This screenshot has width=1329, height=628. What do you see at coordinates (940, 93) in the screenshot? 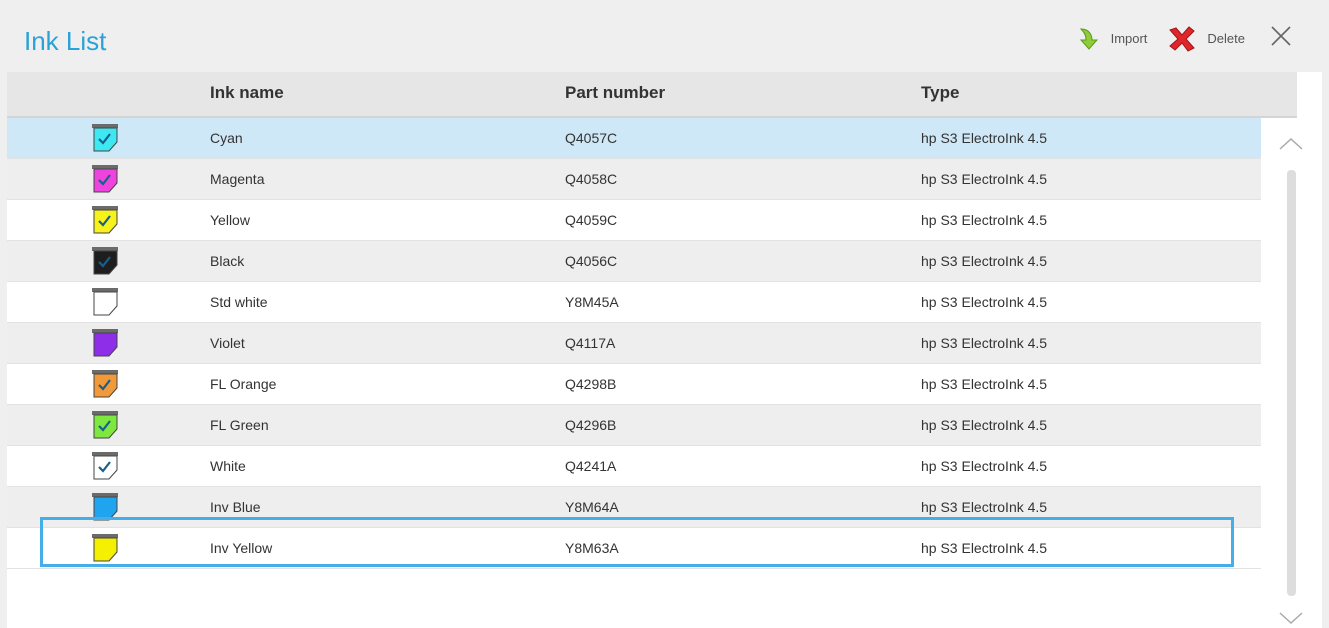
I see `column-type: Type` at bounding box center [940, 93].